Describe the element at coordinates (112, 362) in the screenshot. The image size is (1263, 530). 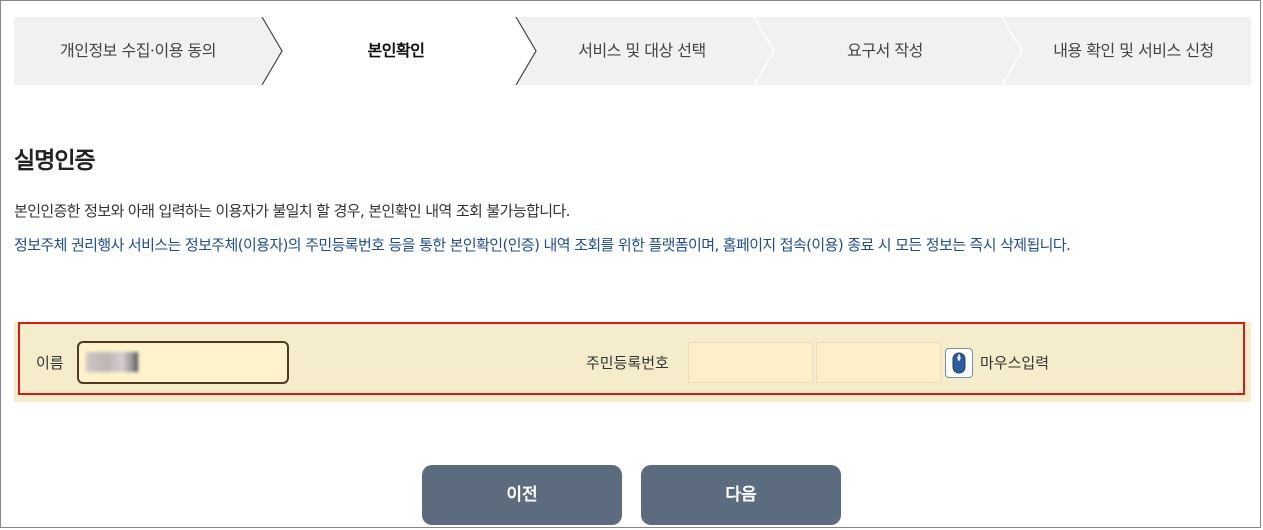
I see `name-input-masked-value` at that location.